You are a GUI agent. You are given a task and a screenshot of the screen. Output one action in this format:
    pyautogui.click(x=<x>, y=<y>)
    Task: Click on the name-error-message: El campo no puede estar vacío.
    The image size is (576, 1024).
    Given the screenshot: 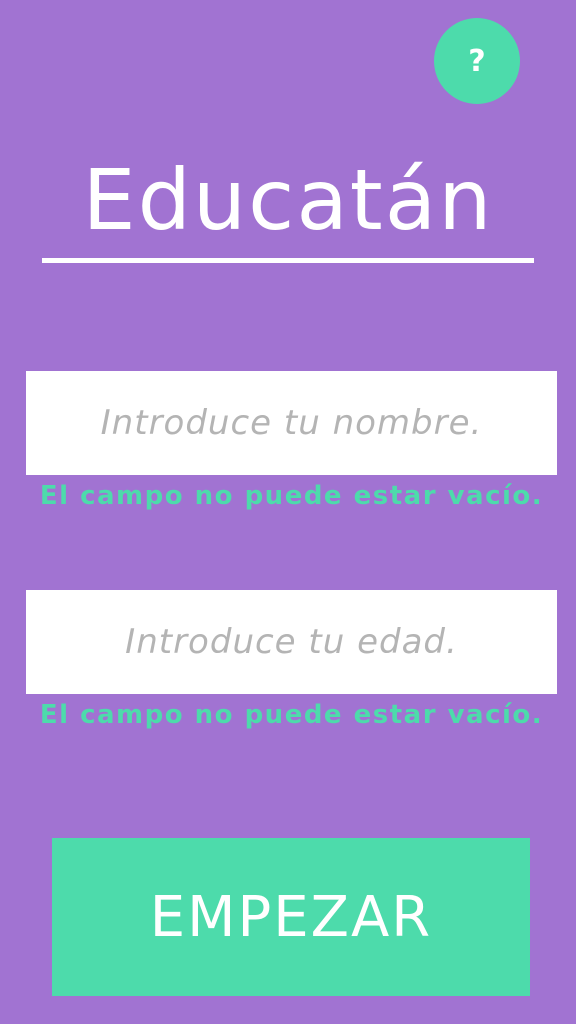 What is the action you would take?
    pyautogui.click(x=291, y=496)
    